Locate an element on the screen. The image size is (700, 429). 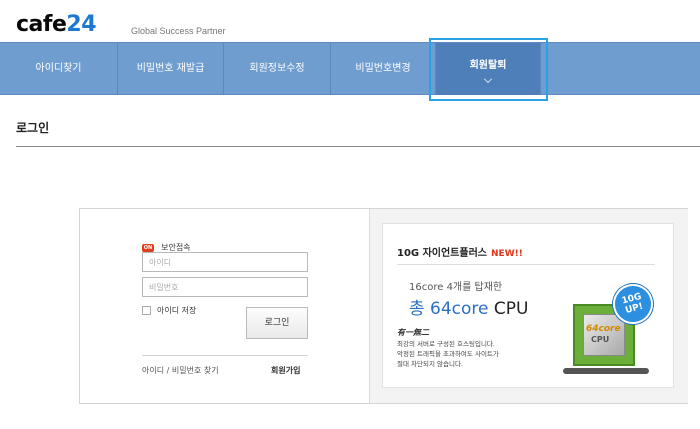
nav-item-reset-password: 비밀번호 재발급 is located at coordinates (171, 69).